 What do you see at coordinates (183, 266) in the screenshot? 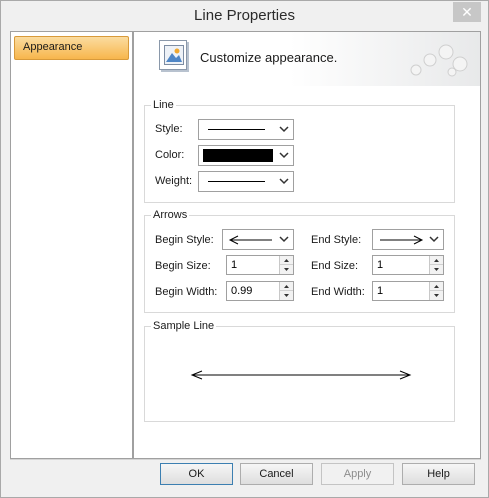
I see `begin-size-label: Begin Size:` at bounding box center [183, 266].